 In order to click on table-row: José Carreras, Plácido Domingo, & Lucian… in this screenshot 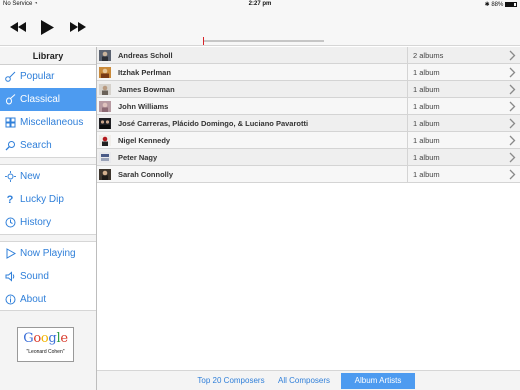, I will do `click(308, 123)`.